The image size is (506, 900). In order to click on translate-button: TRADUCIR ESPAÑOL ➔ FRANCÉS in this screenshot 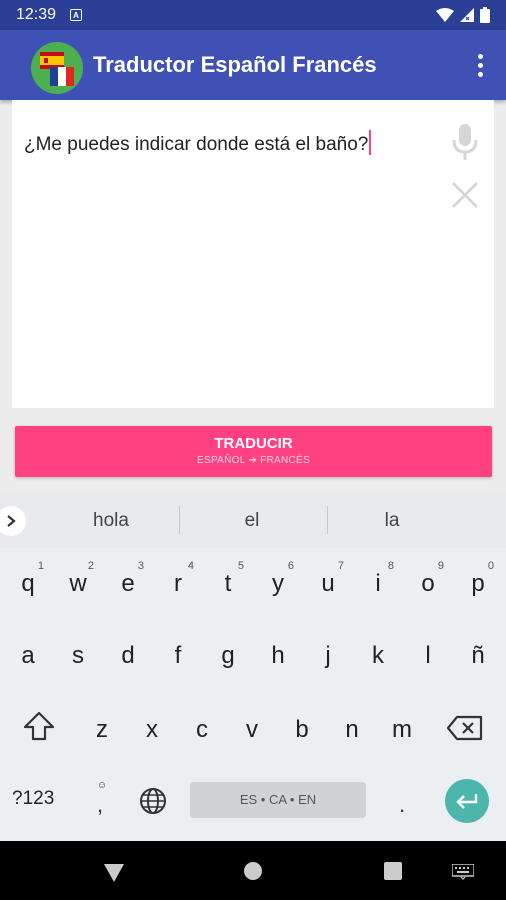, I will do `click(253, 451)`.